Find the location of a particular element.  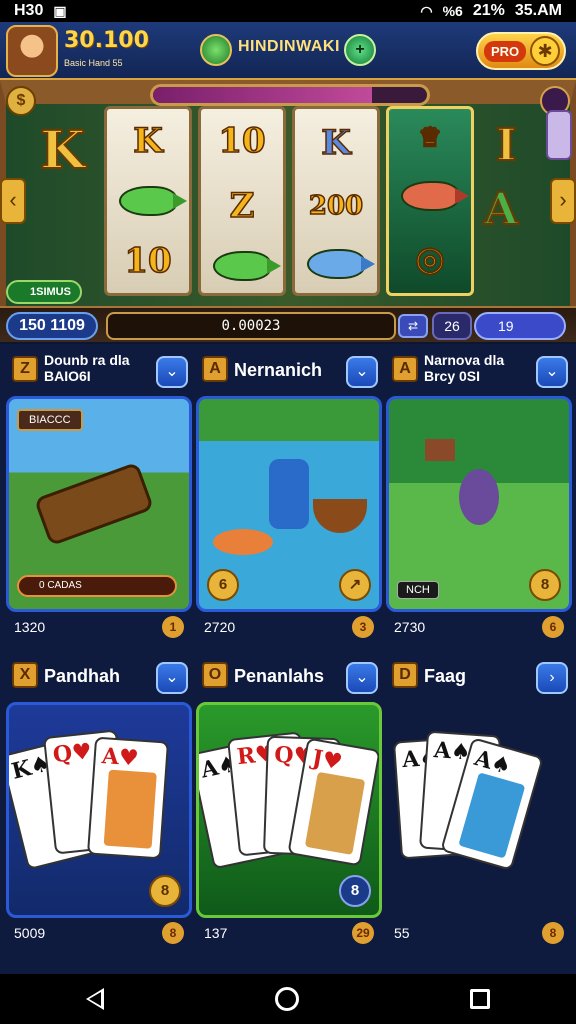

game-title: HINDINWAKI is located at coordinates (289, 46).